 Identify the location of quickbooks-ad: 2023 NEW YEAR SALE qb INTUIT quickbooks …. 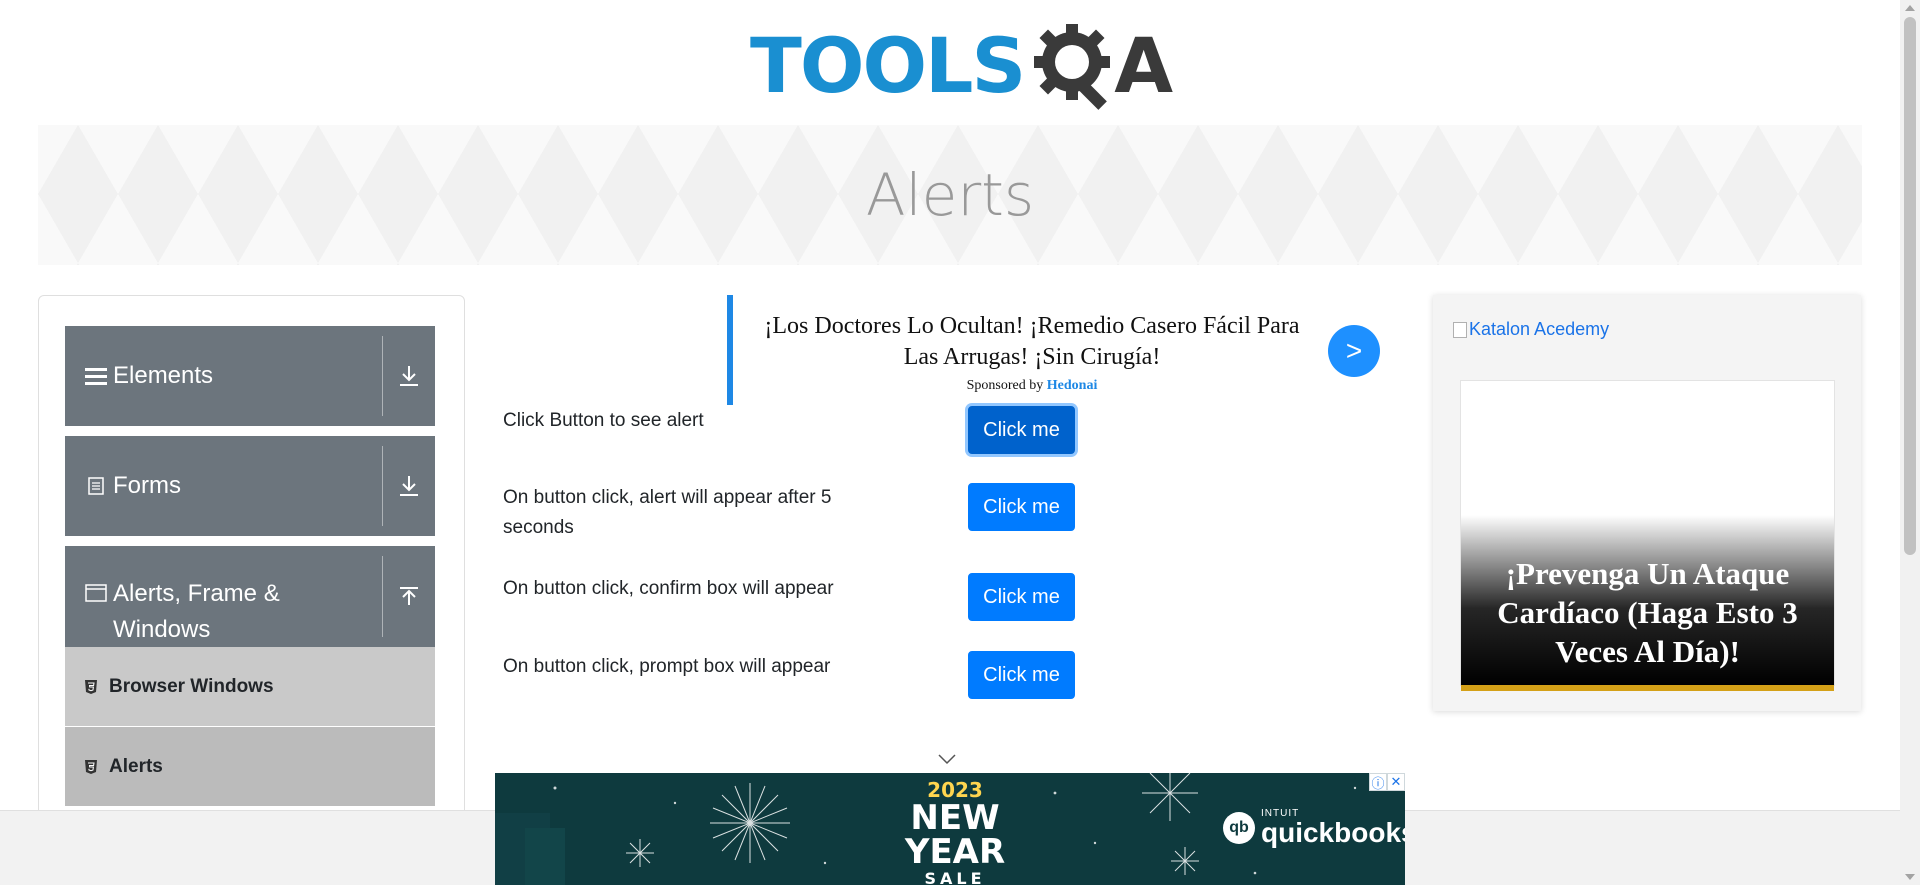
(950, 829).